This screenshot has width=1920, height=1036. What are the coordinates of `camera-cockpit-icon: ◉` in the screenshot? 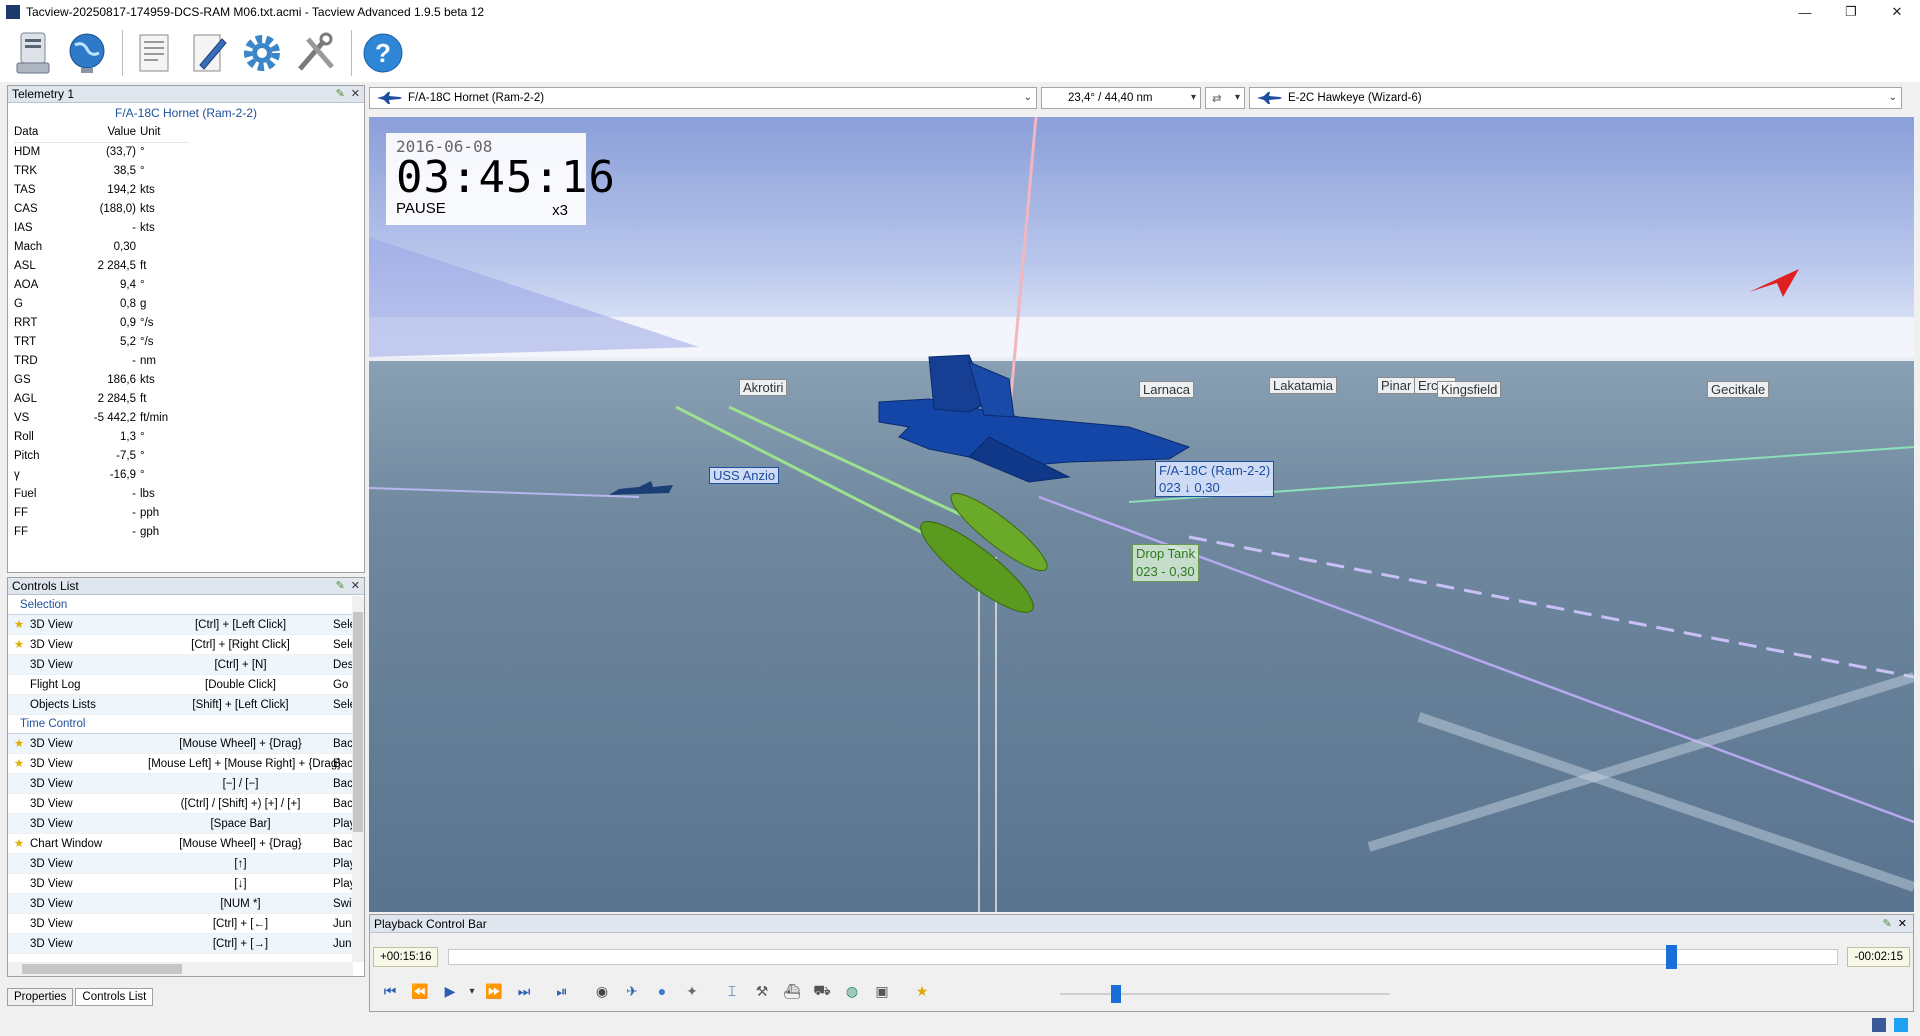 It's located at (602, 991).